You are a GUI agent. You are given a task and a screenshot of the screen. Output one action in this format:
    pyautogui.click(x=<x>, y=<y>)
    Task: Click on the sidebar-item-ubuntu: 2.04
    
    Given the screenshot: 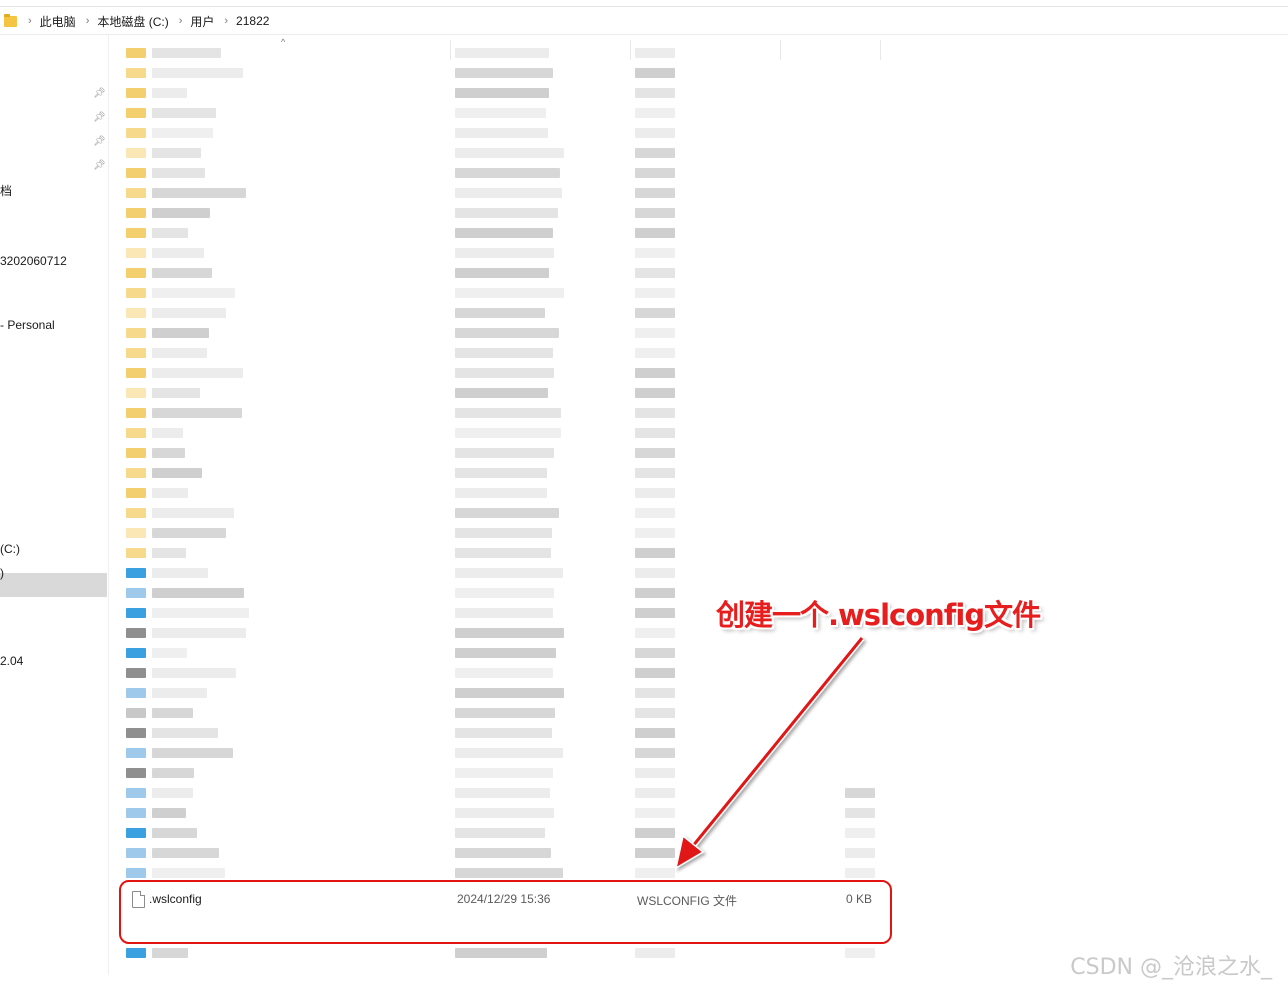 What is the action you would take?
    pyautogui.click(x=11, y=661)
    